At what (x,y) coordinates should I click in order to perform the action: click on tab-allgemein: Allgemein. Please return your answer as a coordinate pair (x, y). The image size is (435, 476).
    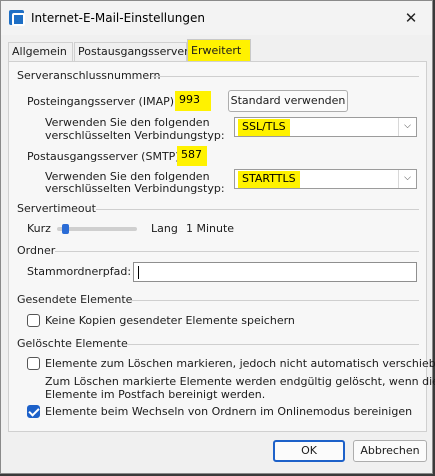
    Looking at the image, I should click on (40, 52).